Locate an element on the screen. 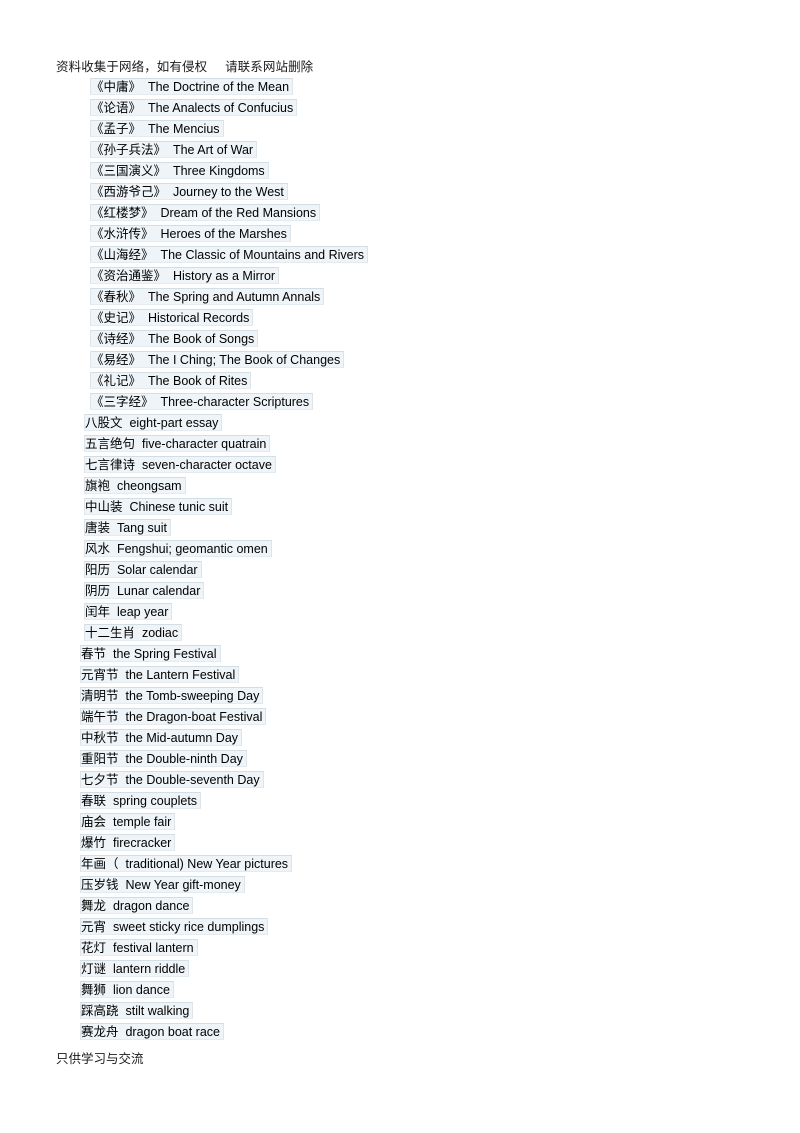 The width and height of the screenshot is (800, 1133). glossary-cell: 春联 spring couplets is located at coordinates (141, 800).